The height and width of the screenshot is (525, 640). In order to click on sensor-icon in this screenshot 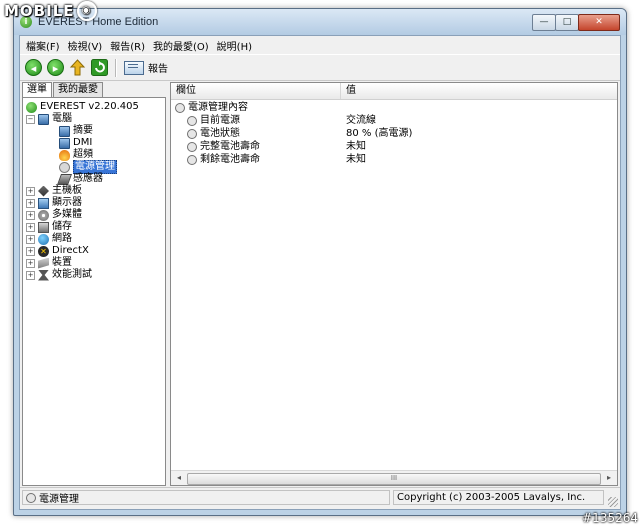, I will do `click(64, 179)`.